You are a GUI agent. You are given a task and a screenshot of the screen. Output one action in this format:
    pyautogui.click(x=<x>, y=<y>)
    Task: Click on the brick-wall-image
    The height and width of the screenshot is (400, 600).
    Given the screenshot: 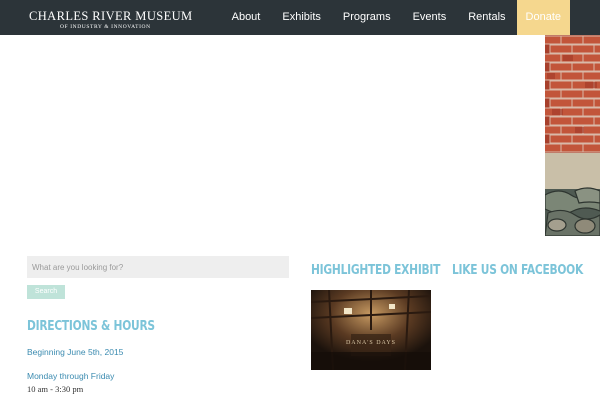 What is the action you would take?
    pyautogui.click(x=572, y=135)
    